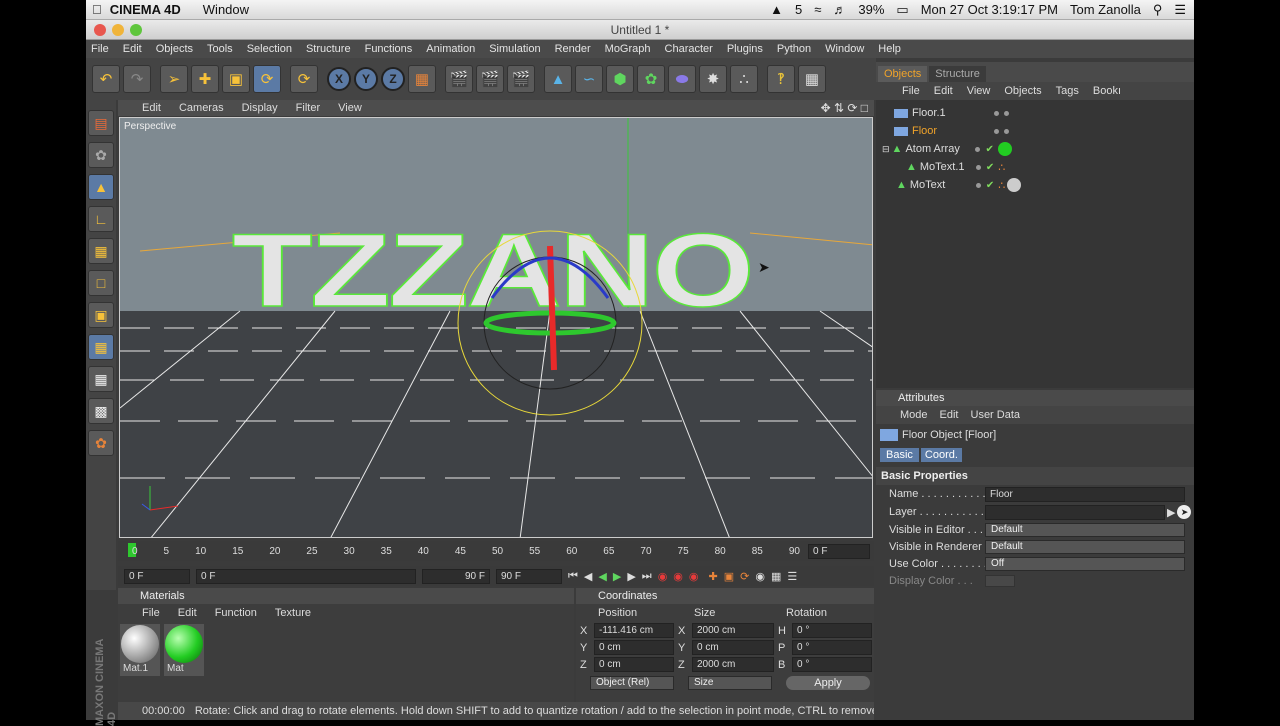 The width and height of the screenshot is (1280, 726). Describe the element at coordinates (631, 576) in the screenshot. I see `next-frame-icon: ▶` at that location.